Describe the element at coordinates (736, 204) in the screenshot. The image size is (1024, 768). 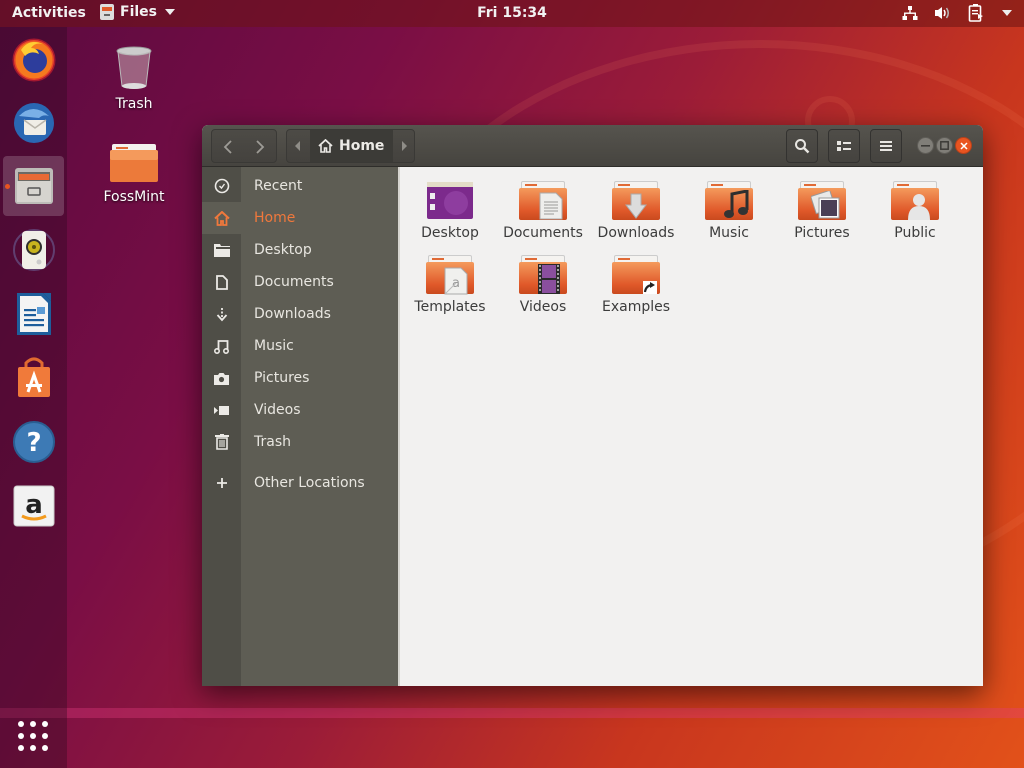
I see `music-note-icon` at that location.